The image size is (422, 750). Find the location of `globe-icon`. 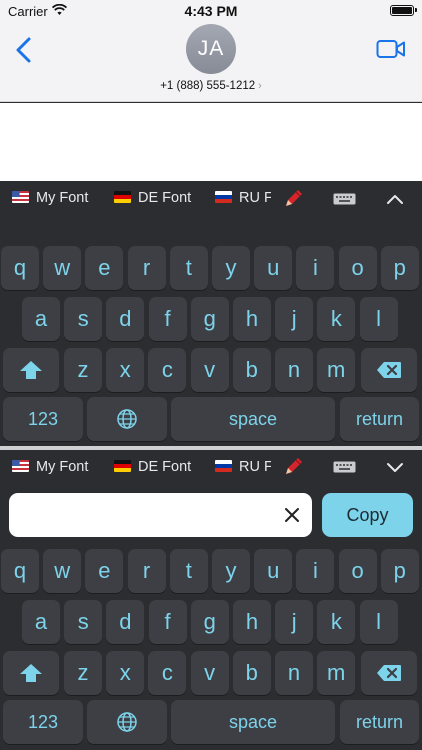

globe-icon is located at coordinates (127, 419).